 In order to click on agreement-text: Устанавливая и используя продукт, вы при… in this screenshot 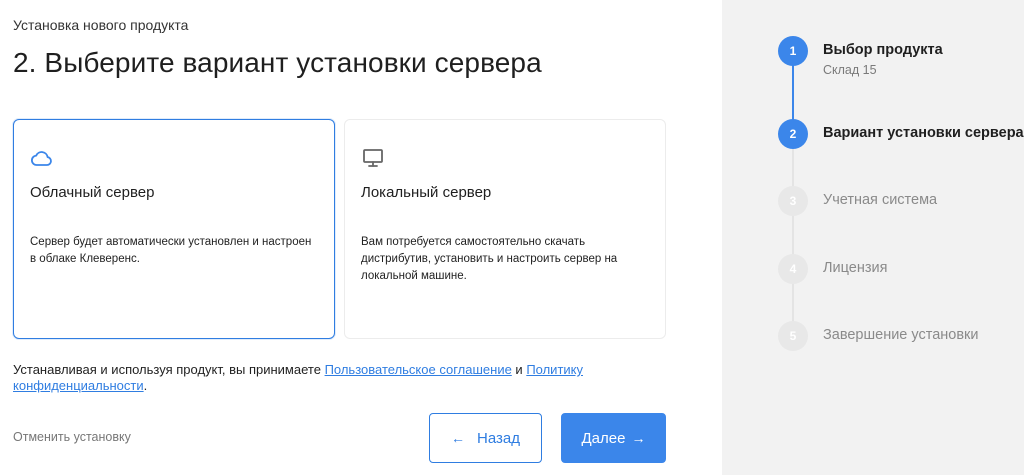, I will do `click(333, 378)`.